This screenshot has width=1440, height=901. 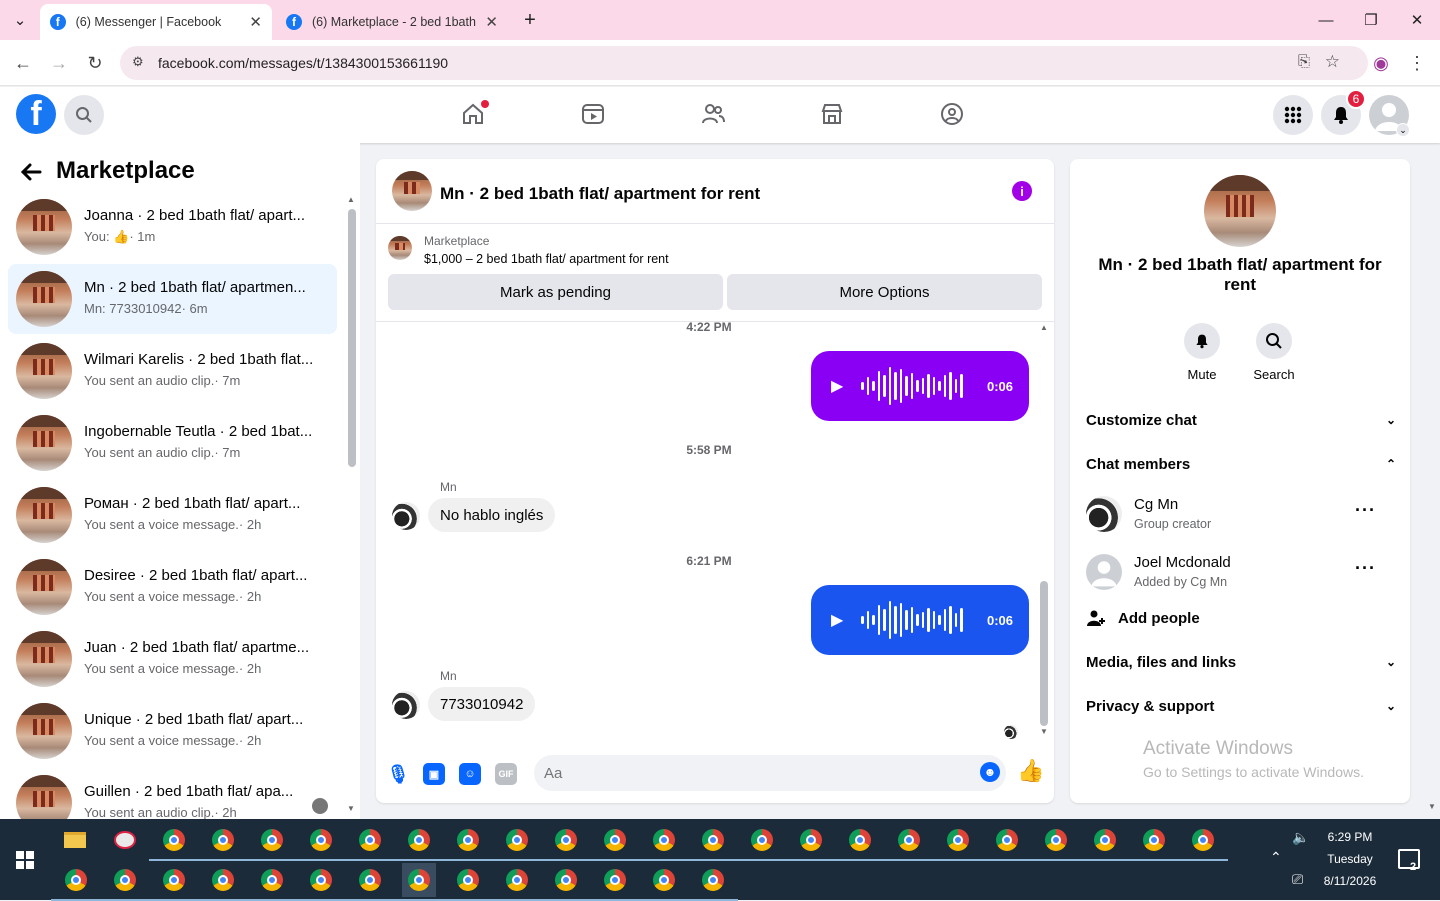 What do you see at coordinates (1371, 20) in the screenshot?
I see `maximize-icon: ❐` at bounding box center [1371, 20].